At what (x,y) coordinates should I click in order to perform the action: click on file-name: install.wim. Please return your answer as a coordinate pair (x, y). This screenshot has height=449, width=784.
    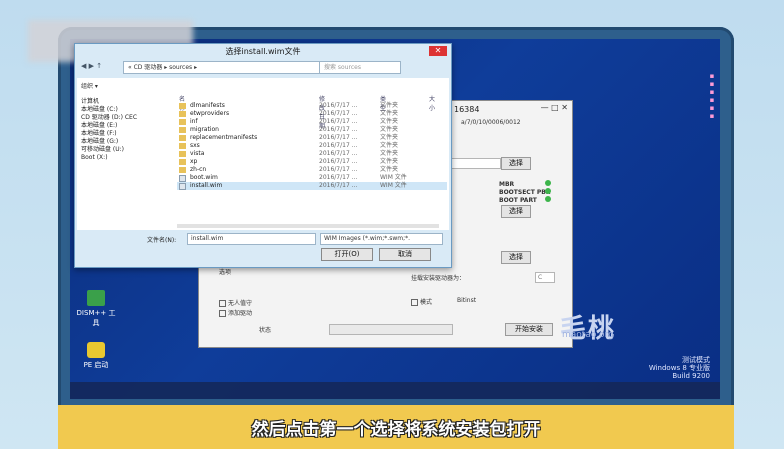
    Looking at the image, I should click on (206, 185).